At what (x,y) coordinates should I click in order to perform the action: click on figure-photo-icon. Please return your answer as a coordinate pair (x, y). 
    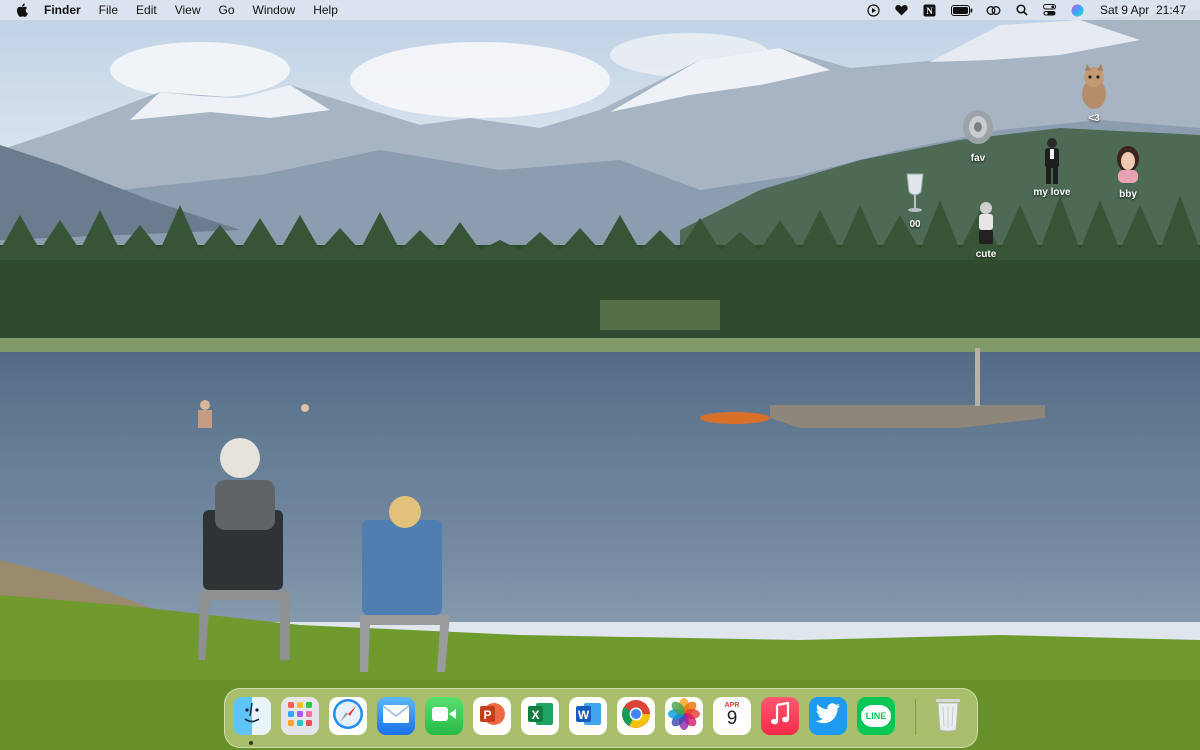
    Looking at the image, I should click on (986, 223).